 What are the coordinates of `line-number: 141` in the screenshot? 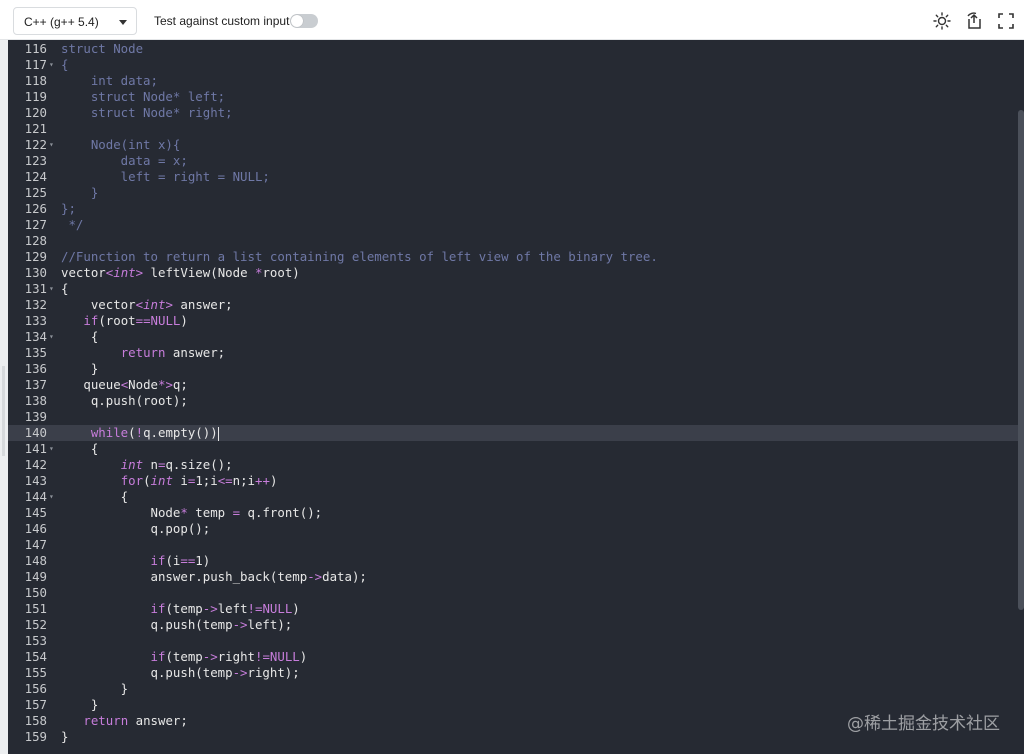 It's located at (35, 448).